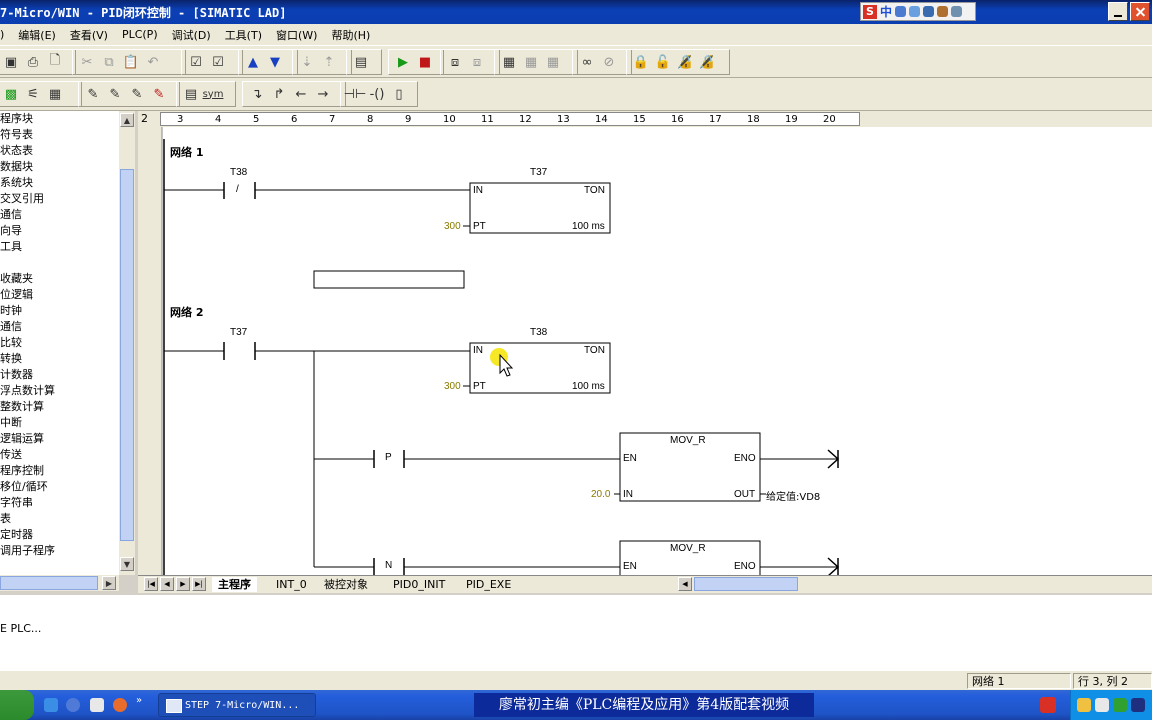 The width and height of the screenshot is (1152, 720). Describe the element at coordinates (477, 62) in the screenshot. I see `pause-status-icon: ⧈` at that location.